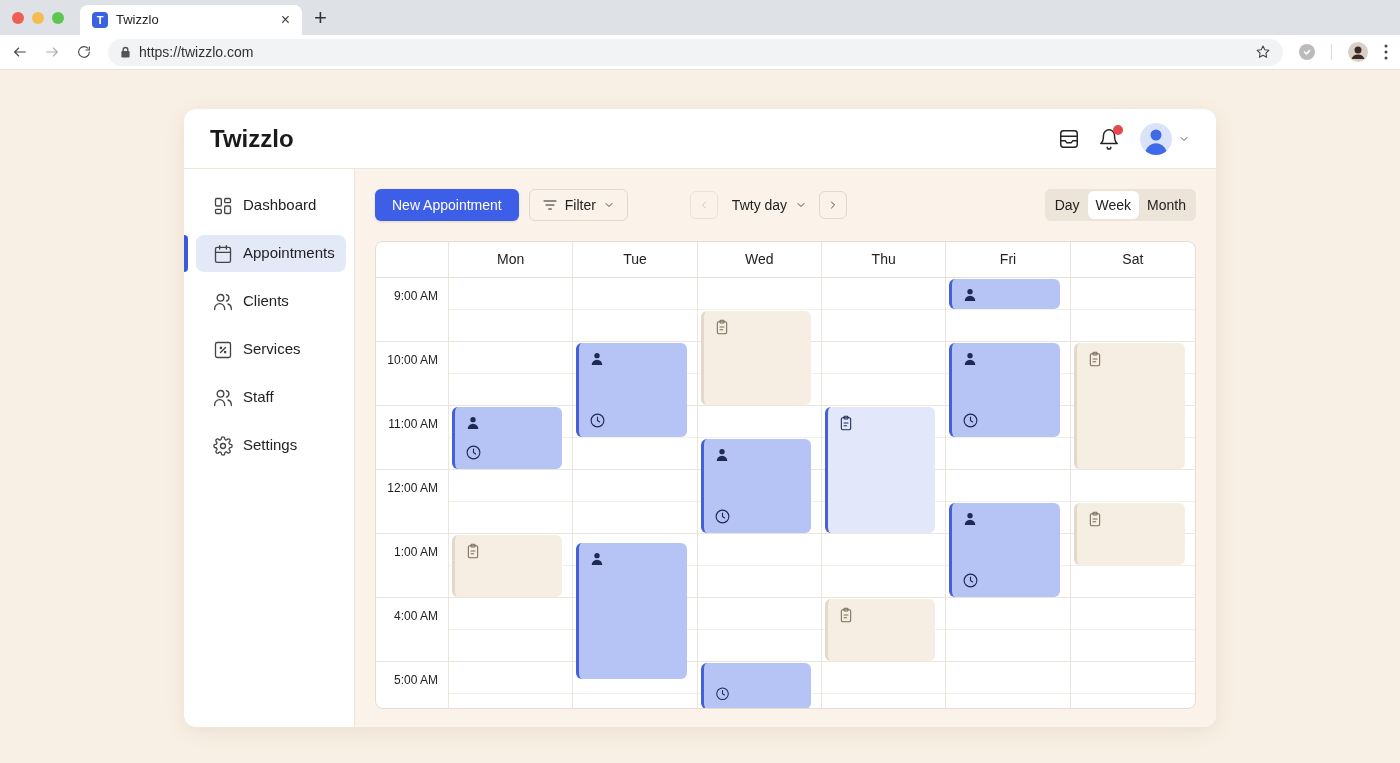 Image resolution: width=1400 pixels, height=763 pixels. I want to click on time-label: 10:00 AM, so click(412, 360).